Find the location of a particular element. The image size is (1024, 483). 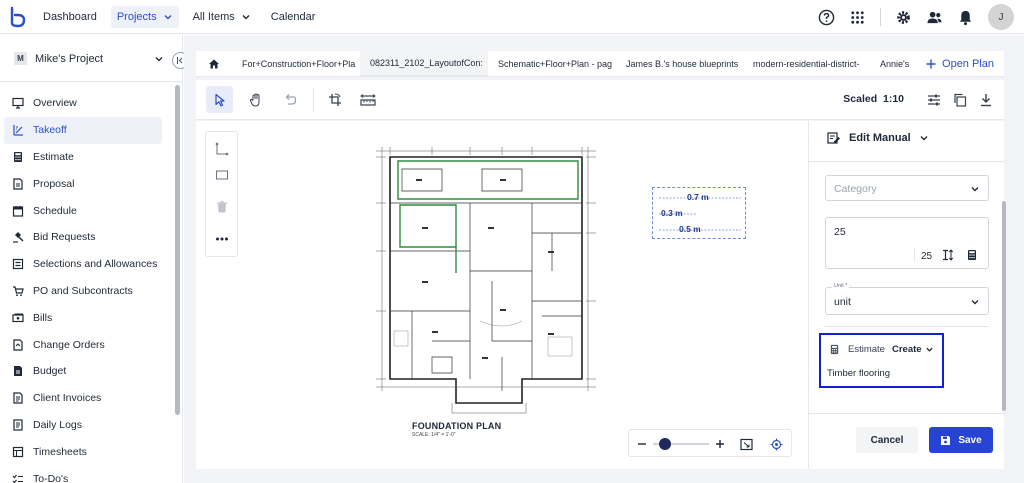

sliders-icon is located at coordinates (933, 99).